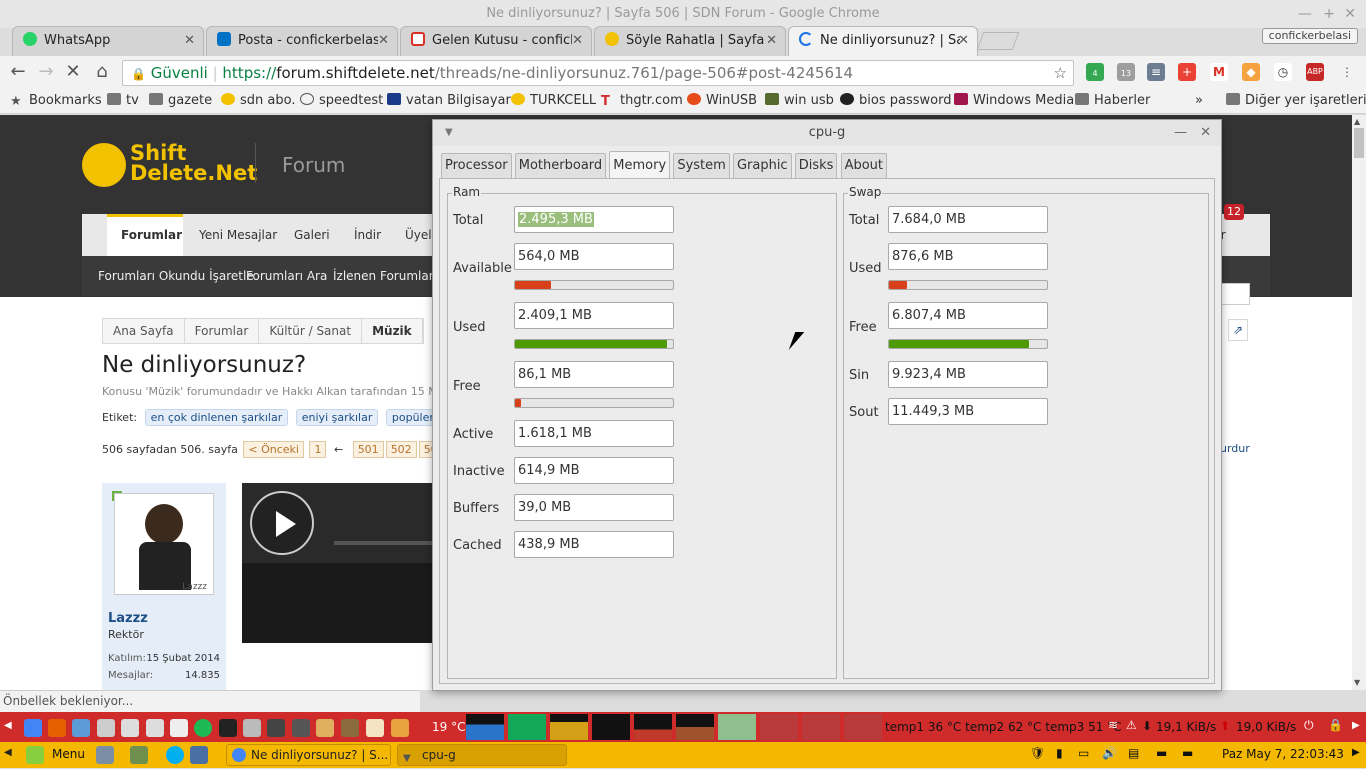  Describe the element at coordinates (106, 728) in the screenshot. I see `tool-launcher-icon` at that location.